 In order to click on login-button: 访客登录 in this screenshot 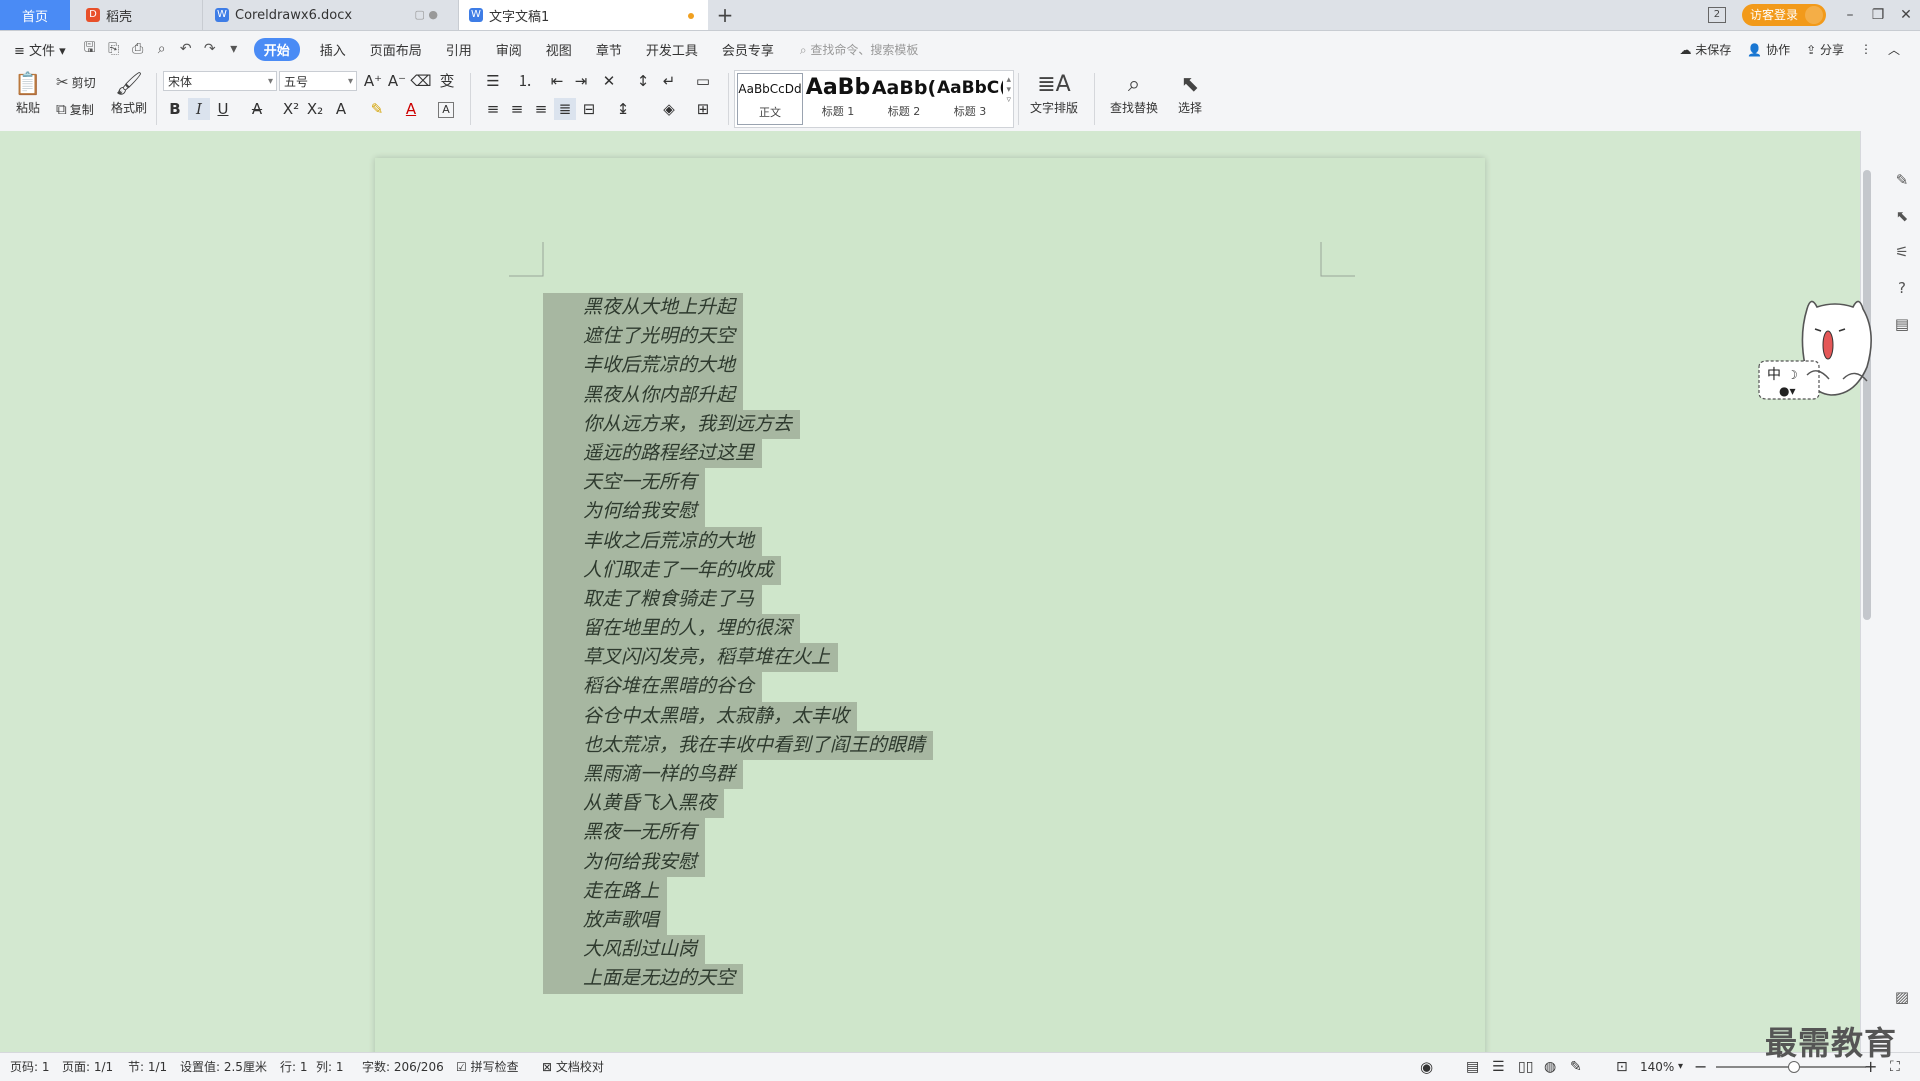, I will do `click(1783, 15)`.